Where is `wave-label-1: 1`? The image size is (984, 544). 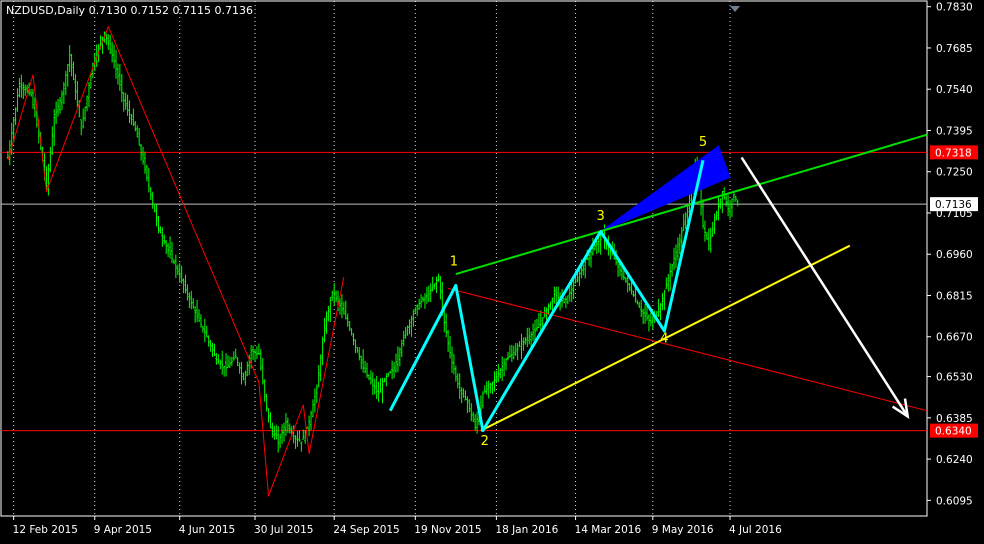 wave-label-1: 1 is located at coordinates (454, 262).